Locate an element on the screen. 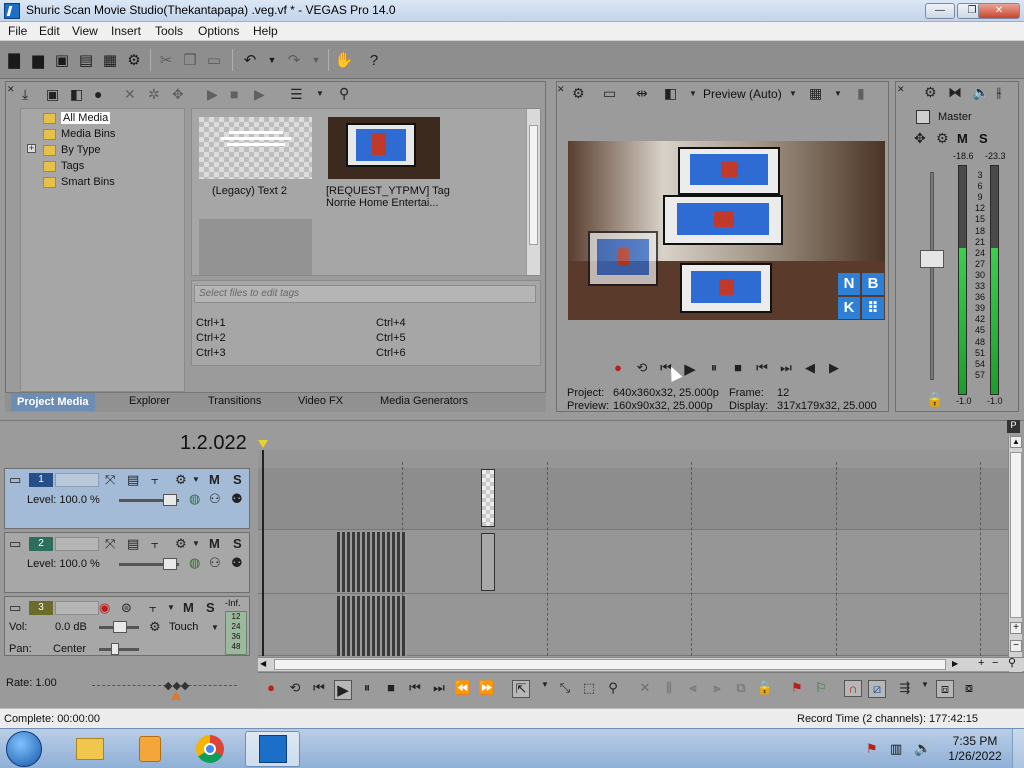  stop-media-icon: ■ is located at coordinates (234, 94).